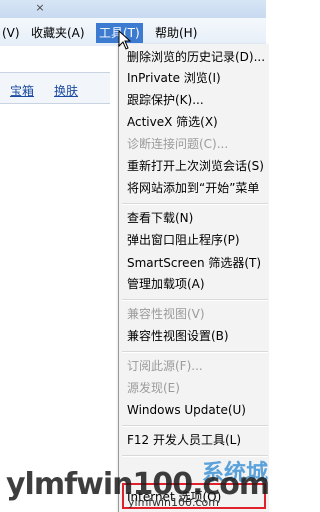 This screenshot has width=320, height=512. I want to click on menu-item-compat-view: 兼容性视图(V), so click(166, 314).